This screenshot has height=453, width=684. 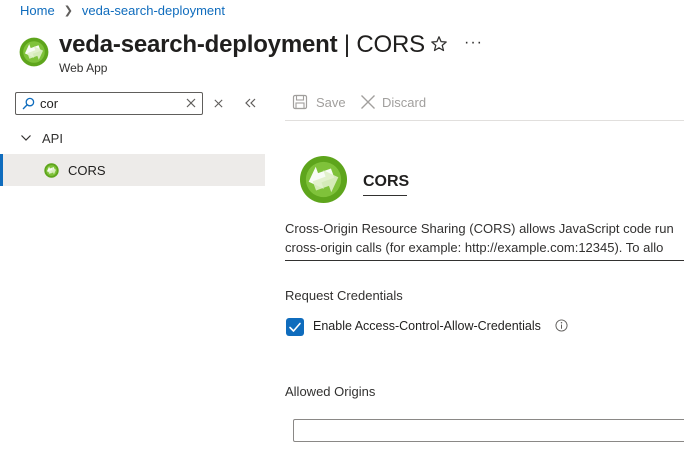 I want to click on save-icon, so click(x=300, y=102).